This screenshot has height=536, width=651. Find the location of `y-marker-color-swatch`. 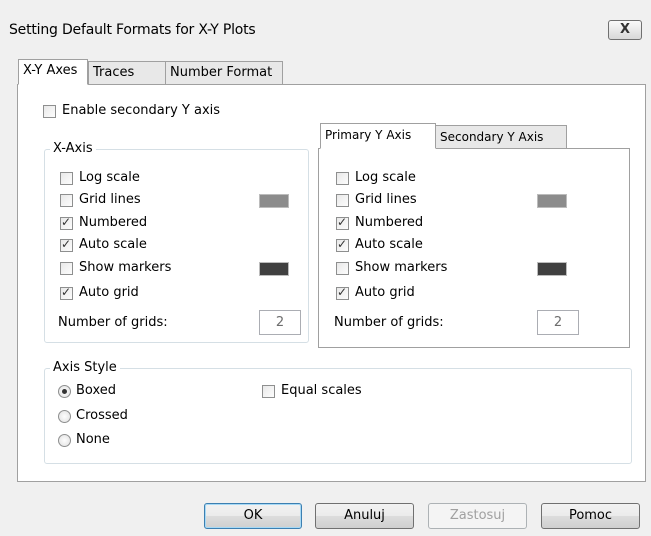

y-marker-color-swatch is located at coordinates (552, 269).